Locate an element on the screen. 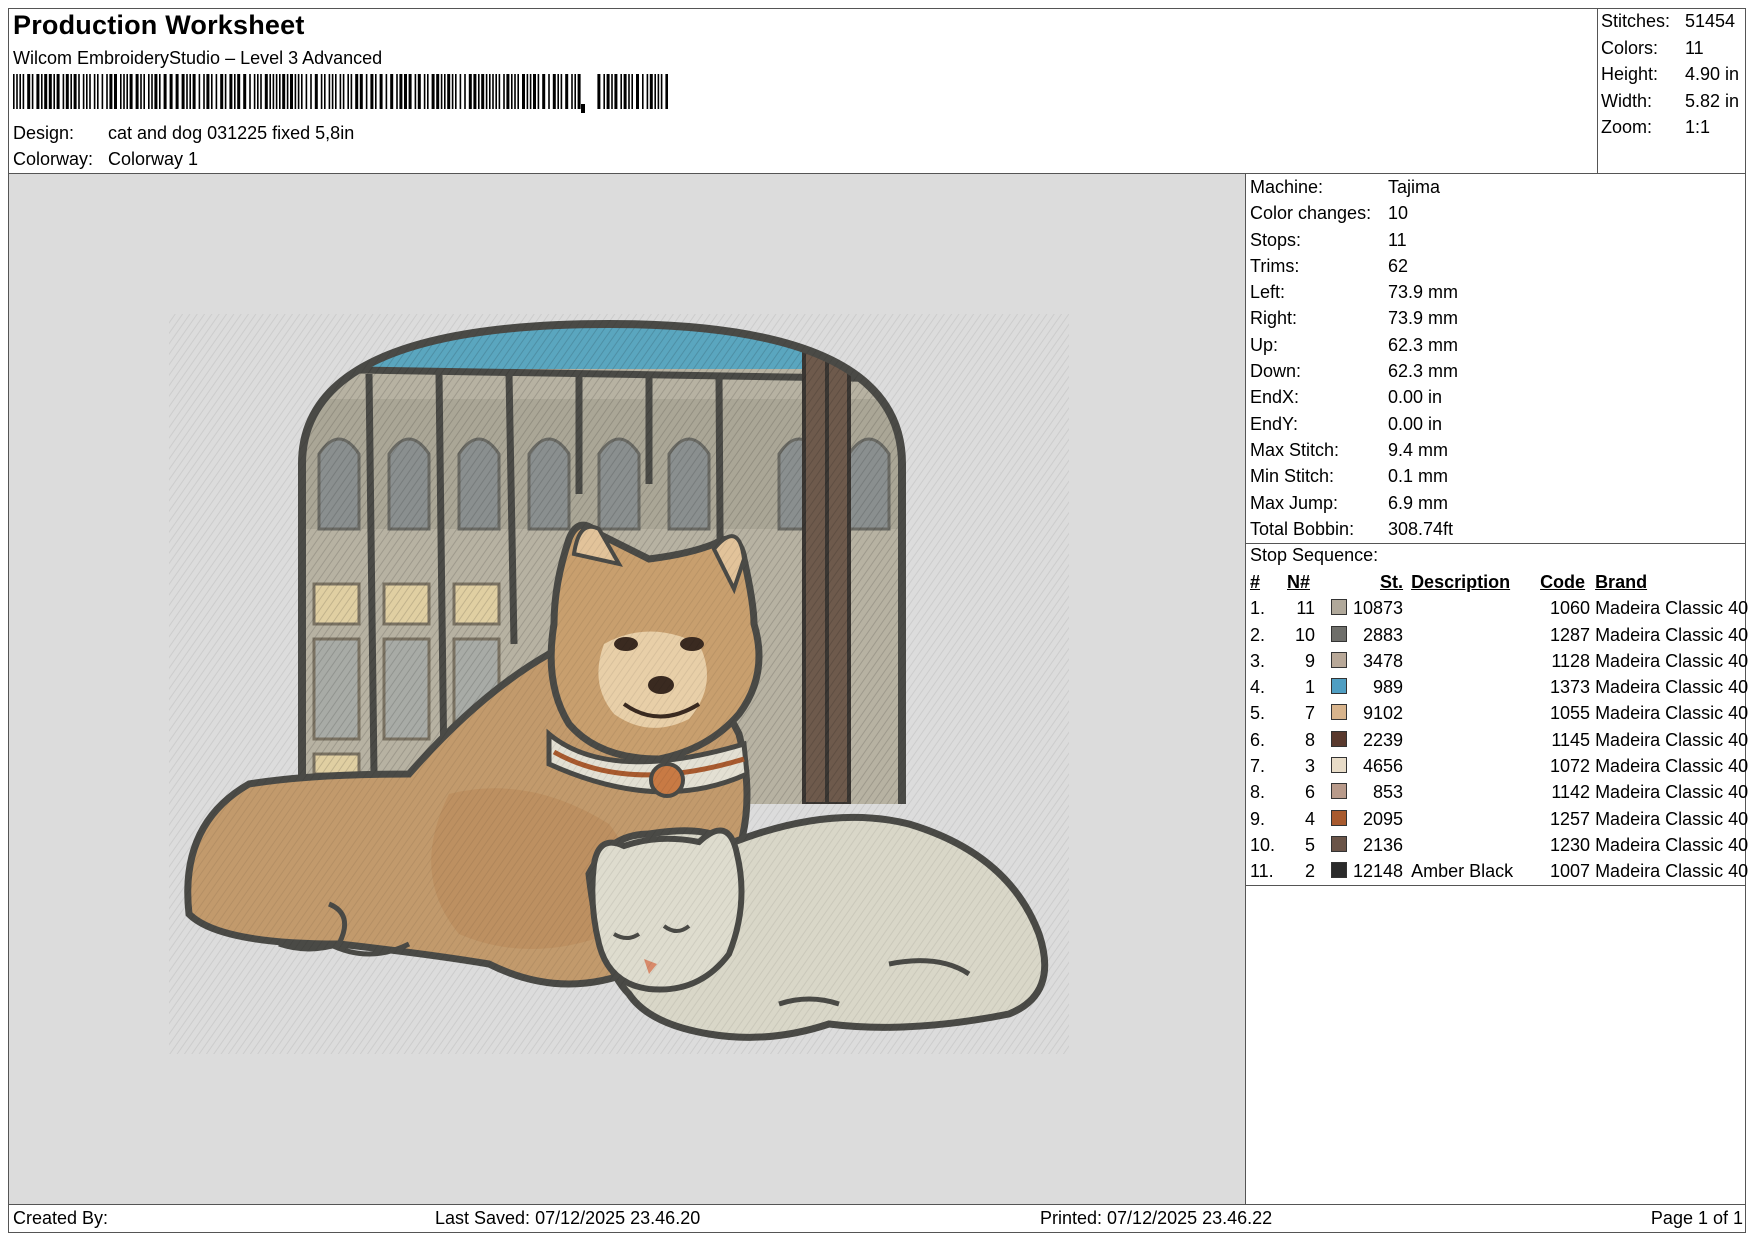 Image resolution: width=1755 pixels, height=1240 pixels. summary-value: 4.90 in is located at coordinates (1712, 74).